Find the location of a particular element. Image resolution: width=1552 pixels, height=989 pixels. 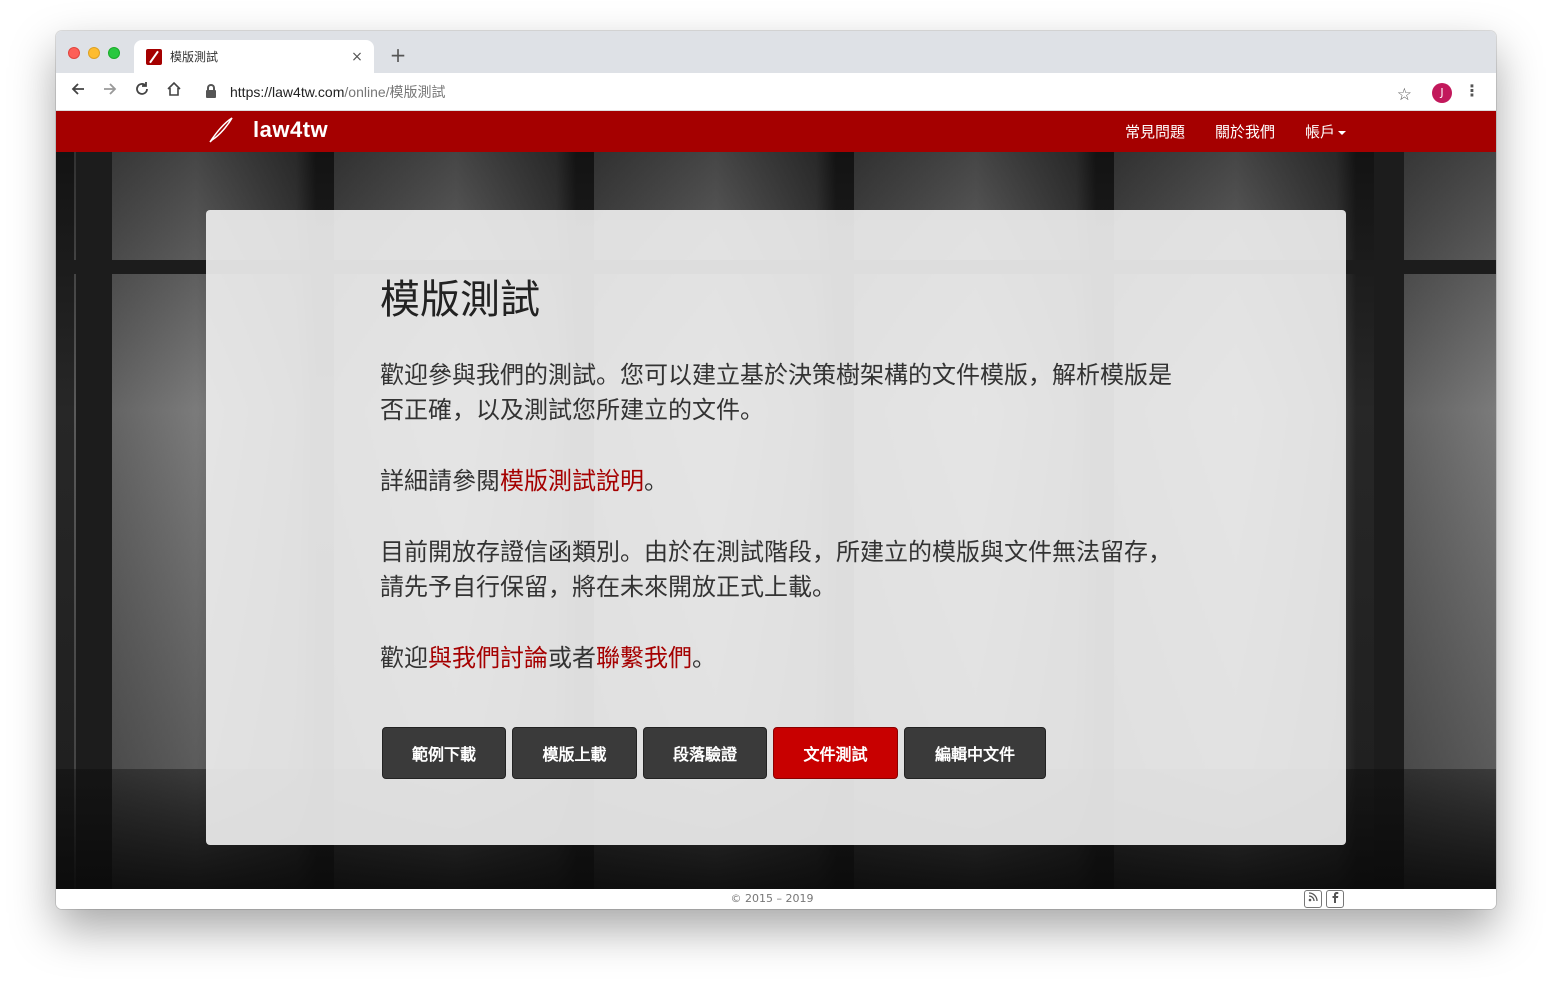

caret-down-icon is located at coordinates (1342, 132).